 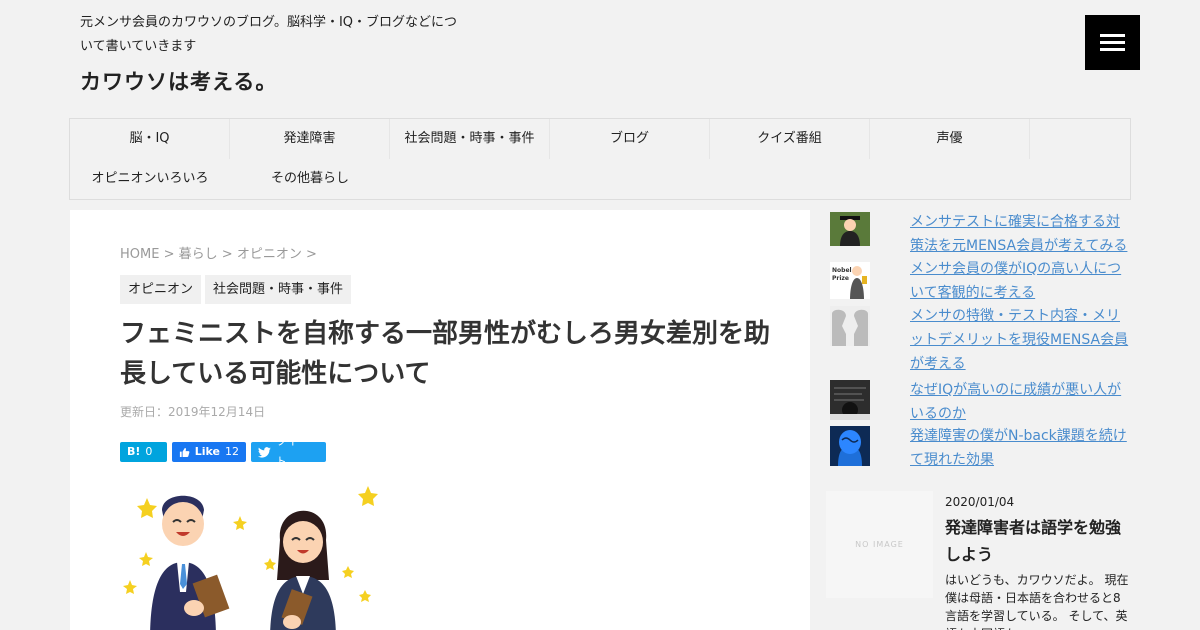 I want to click on popular-post-link: 発達障害の僕がN-back課題を続けて現れた効果, so click(x=1020, y=448).